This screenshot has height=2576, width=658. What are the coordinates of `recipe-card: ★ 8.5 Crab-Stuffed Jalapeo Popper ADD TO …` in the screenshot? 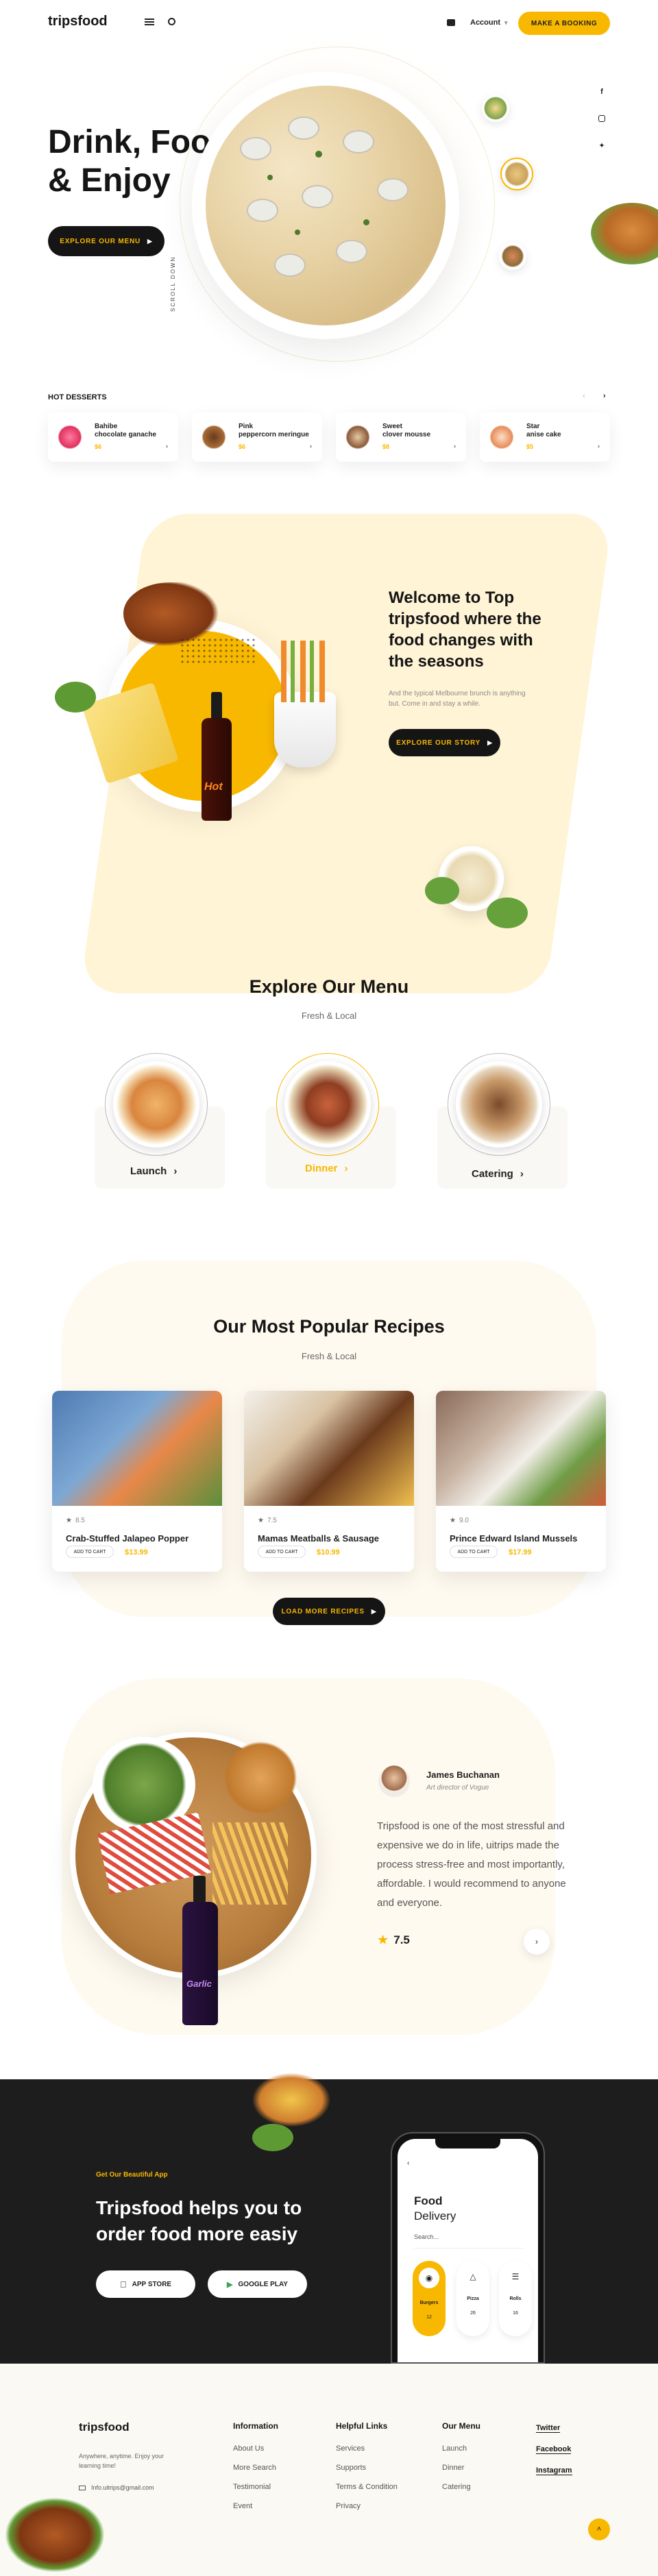 It's located at (137, 1481).